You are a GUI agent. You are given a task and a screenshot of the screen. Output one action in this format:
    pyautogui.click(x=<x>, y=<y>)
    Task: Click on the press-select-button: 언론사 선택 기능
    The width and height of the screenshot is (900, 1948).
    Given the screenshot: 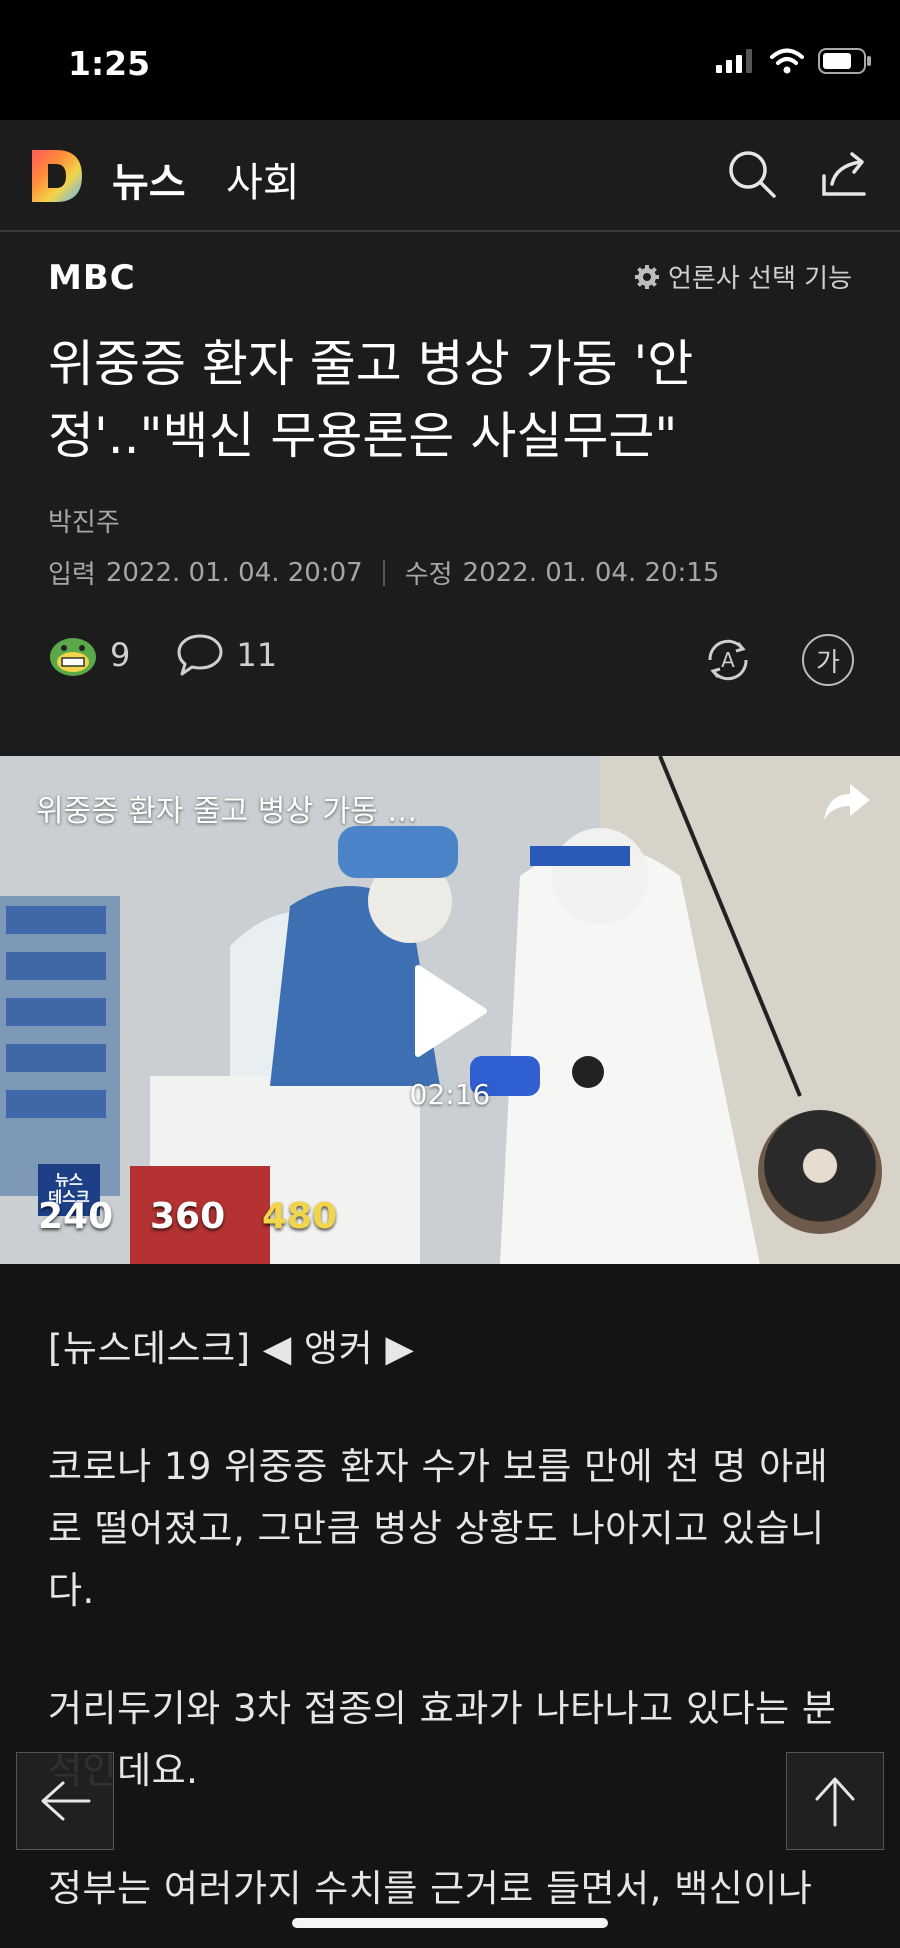 What is the action you would take?
    pyautogui.click(x=743, y=276)
    